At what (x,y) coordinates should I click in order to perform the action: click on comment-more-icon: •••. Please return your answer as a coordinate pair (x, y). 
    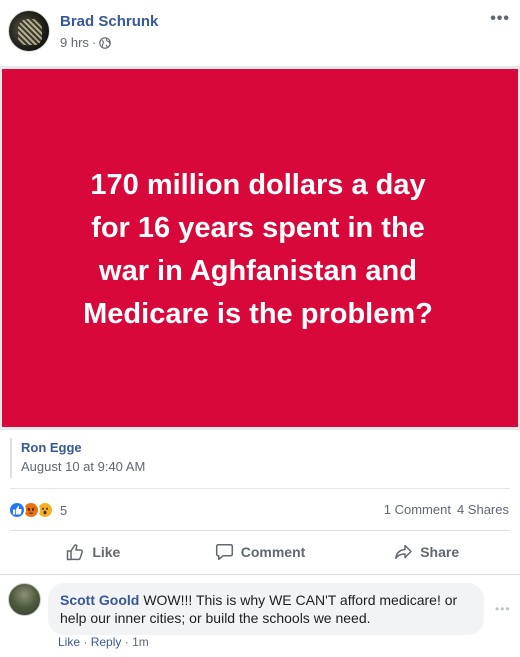
    Looking at the image, I should click on (503, 609).